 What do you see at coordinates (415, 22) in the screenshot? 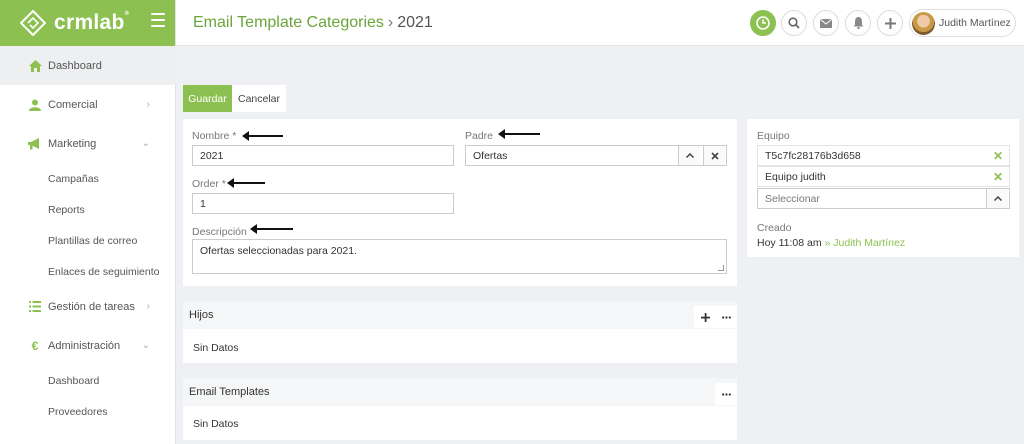
I see `record-name: 2021` at bounding box center [415, 22].